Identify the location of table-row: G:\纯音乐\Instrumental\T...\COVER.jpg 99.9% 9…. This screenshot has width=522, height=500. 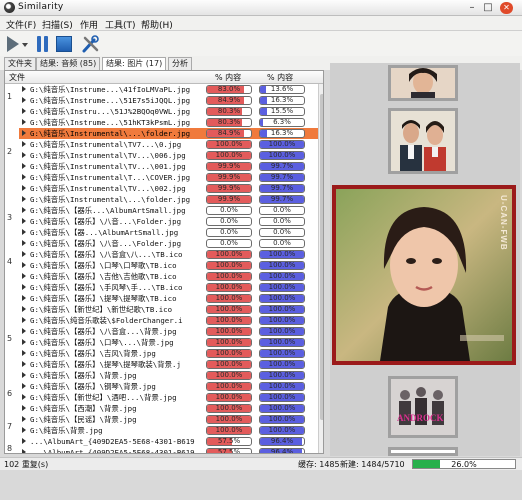
(169, 177).